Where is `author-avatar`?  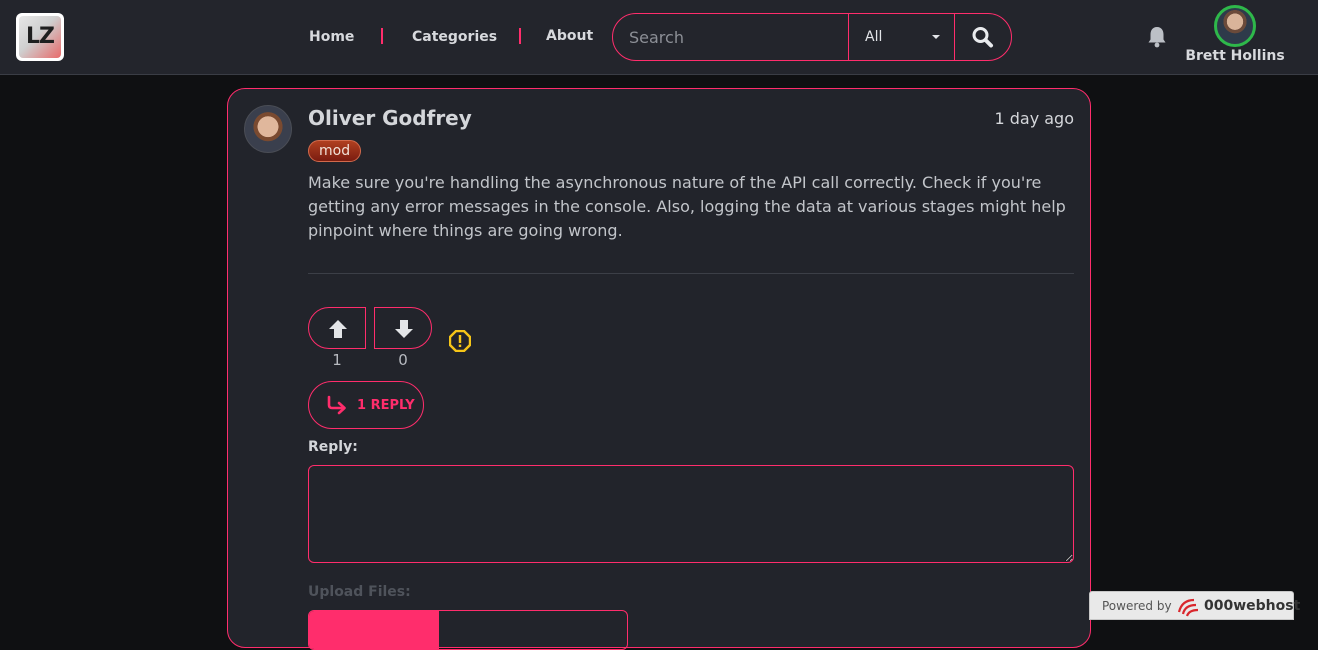 author-avatar is located at coordinates (268, 129).